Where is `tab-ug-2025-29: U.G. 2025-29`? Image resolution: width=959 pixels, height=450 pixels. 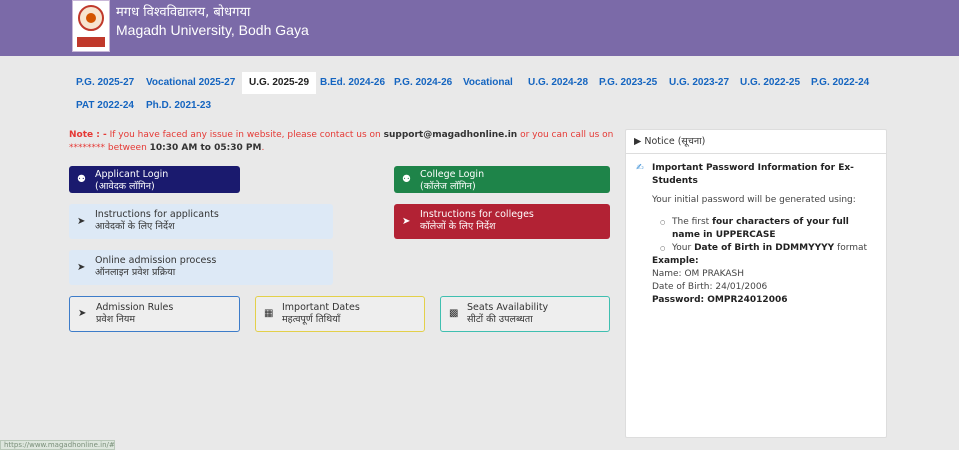 tab-ug-2025-29: U.G. 2025-29 is located at coordinates (279, 83).